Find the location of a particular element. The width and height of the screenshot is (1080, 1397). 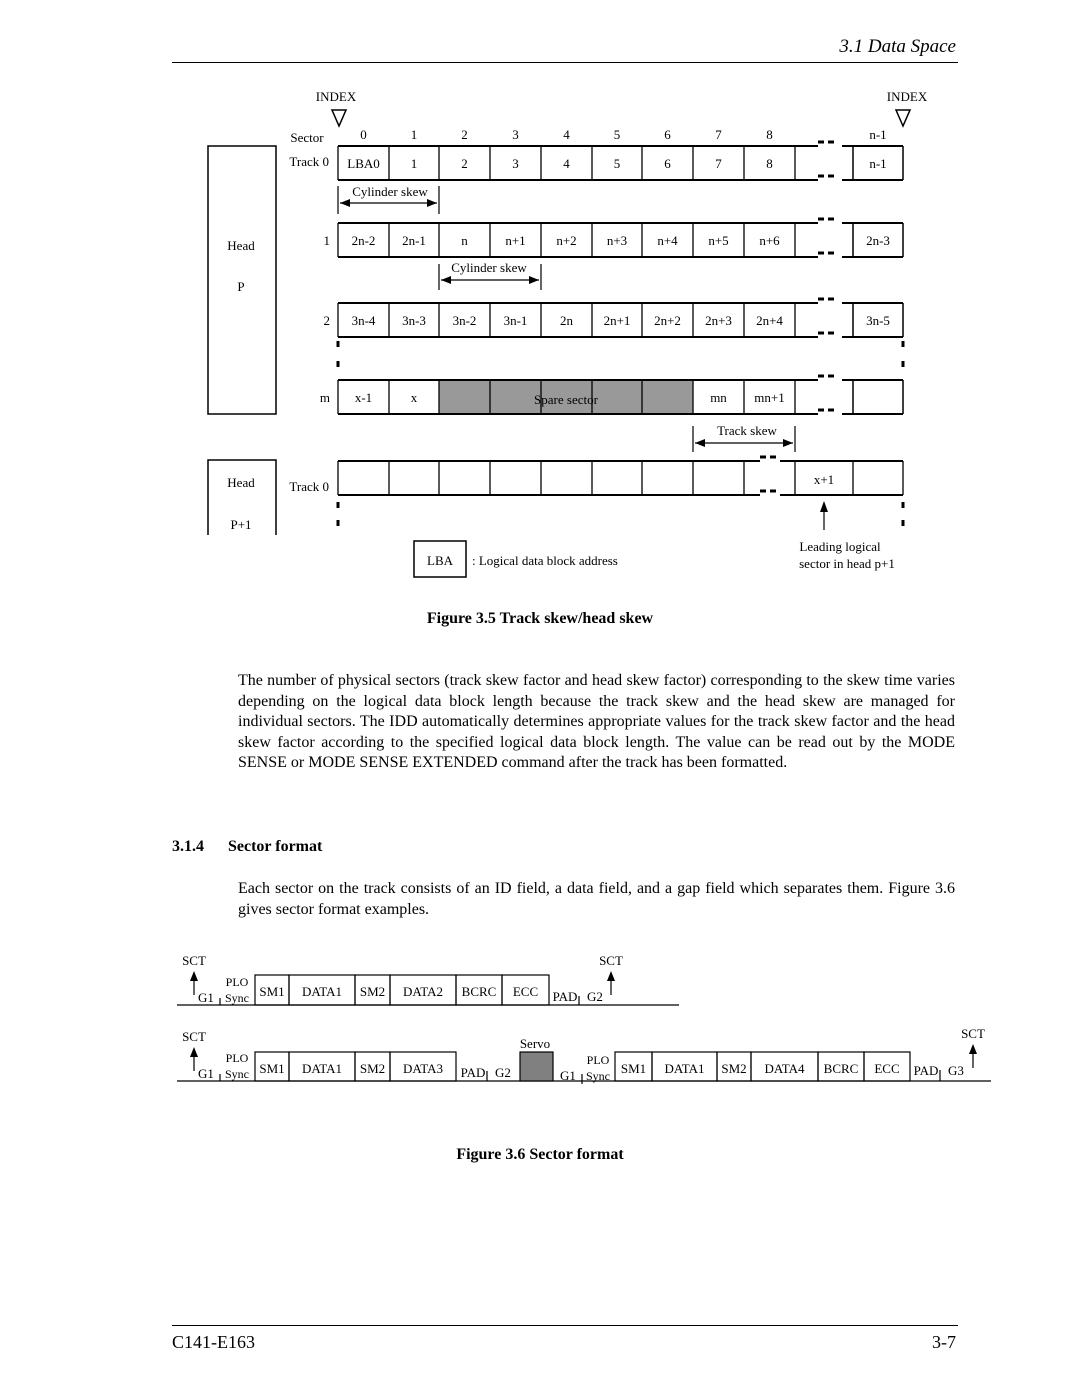

sector-number: 3 is located at coordinates (515, 134).